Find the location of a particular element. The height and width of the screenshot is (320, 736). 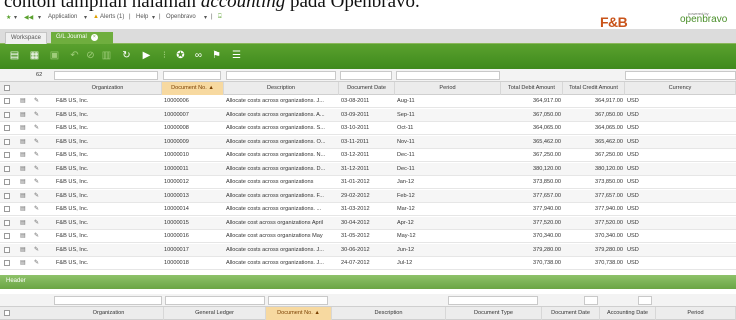

col2-organization: Organization is located at coordinates (109, 313).